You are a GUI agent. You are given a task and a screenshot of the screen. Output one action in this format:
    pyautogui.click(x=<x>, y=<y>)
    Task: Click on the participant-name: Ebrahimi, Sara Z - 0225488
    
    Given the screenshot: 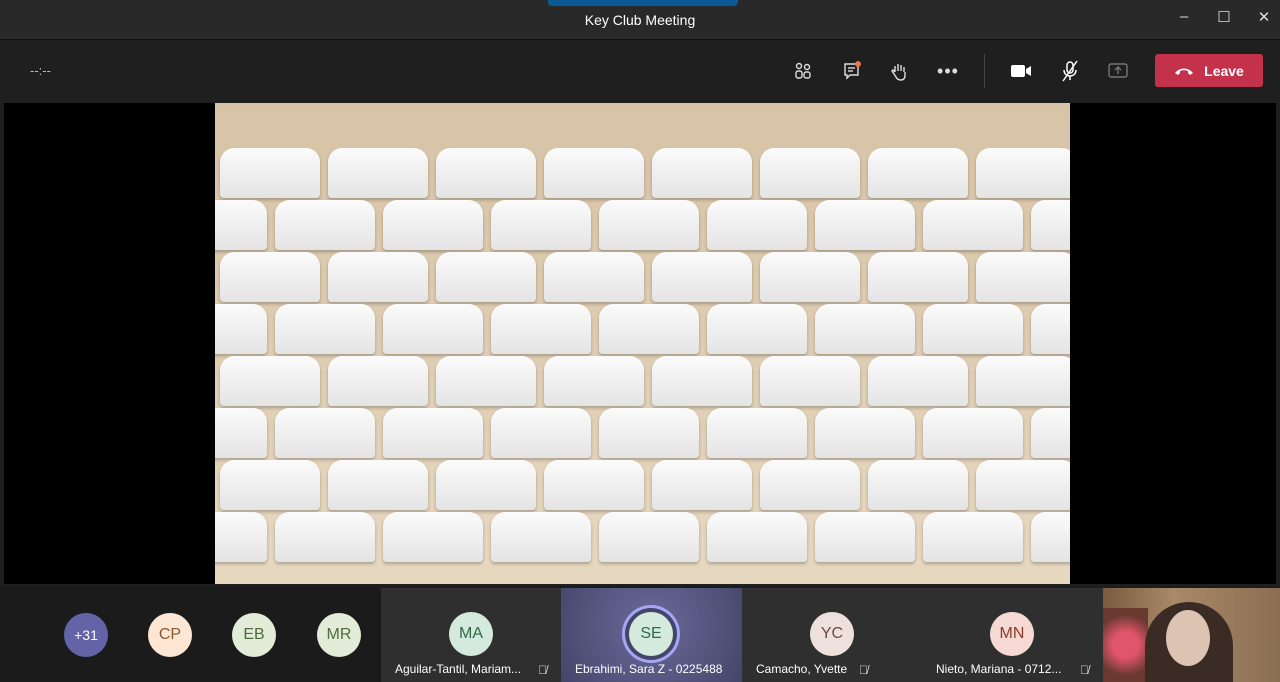 What is the action you would take?
    pyautogui.click(x=649, y=669)
    